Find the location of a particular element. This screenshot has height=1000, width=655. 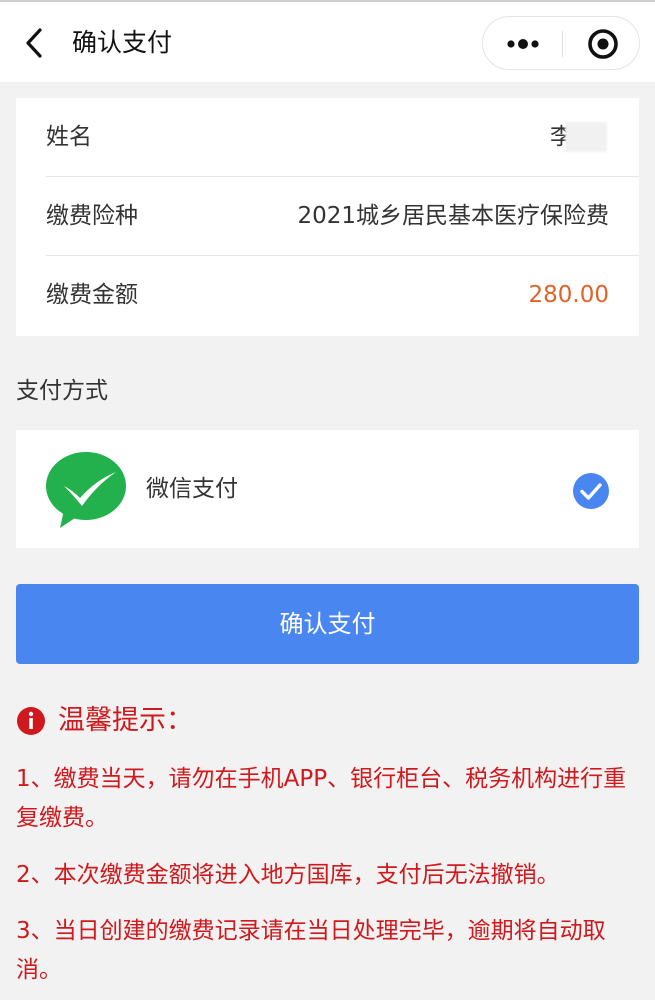

tip-item-3: 3、当日创建的缴费记录请在当日处理完毕，逾期将自动取消。 is located at coordinates (311, 950).